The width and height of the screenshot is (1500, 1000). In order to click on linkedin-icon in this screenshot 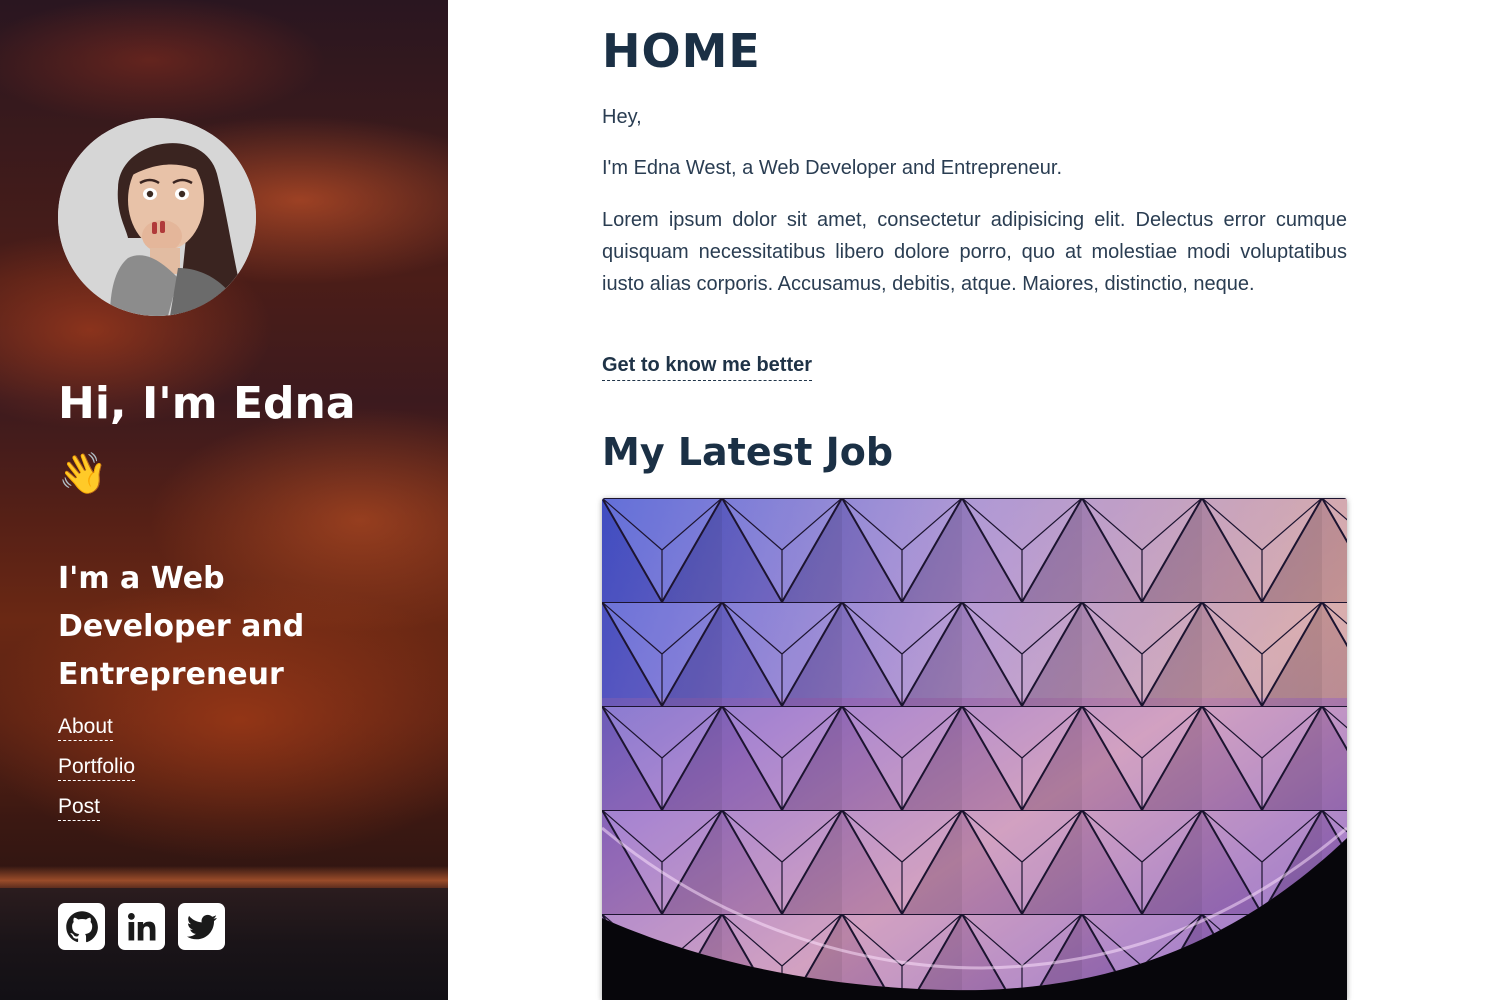, I will do `click(141, 926)`.